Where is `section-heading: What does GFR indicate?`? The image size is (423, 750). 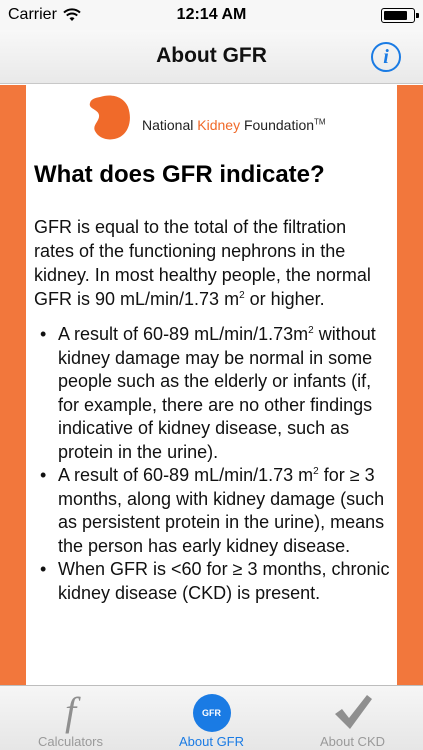 section-heading: What does GFR indicate? is located at coordinates (179, 174).